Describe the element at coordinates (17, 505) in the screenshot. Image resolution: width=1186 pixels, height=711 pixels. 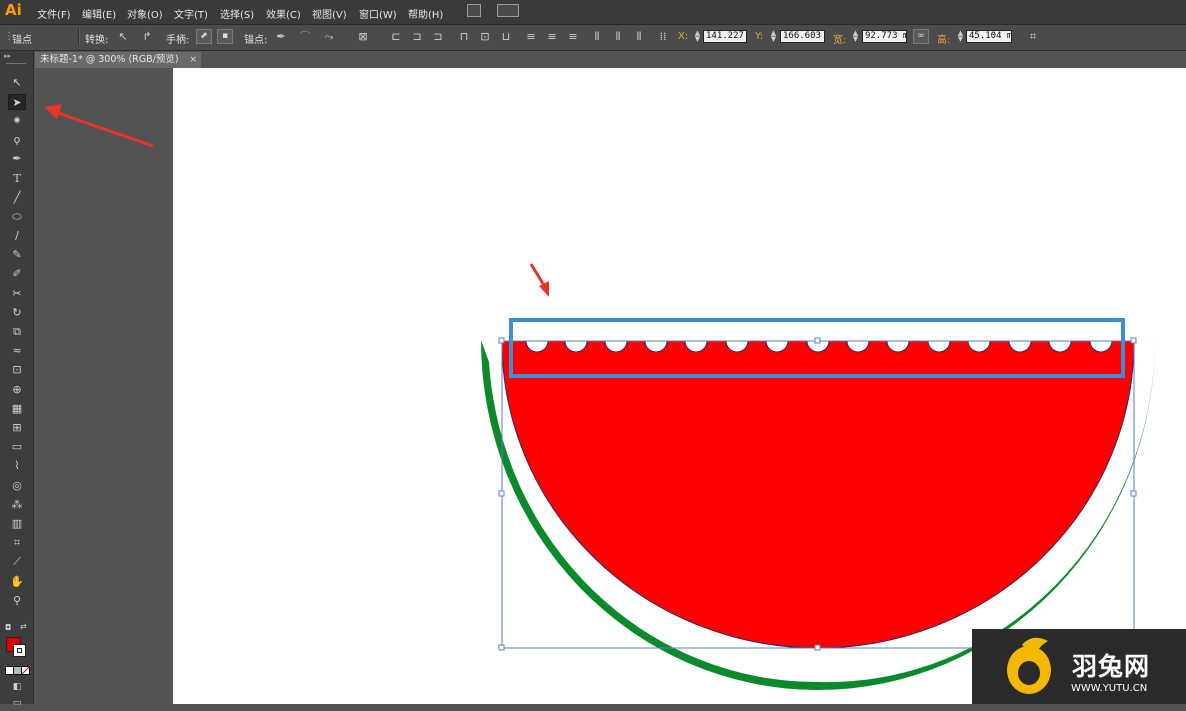
I see `symbol-sprayer-tool-icon: ⁂` at that location.